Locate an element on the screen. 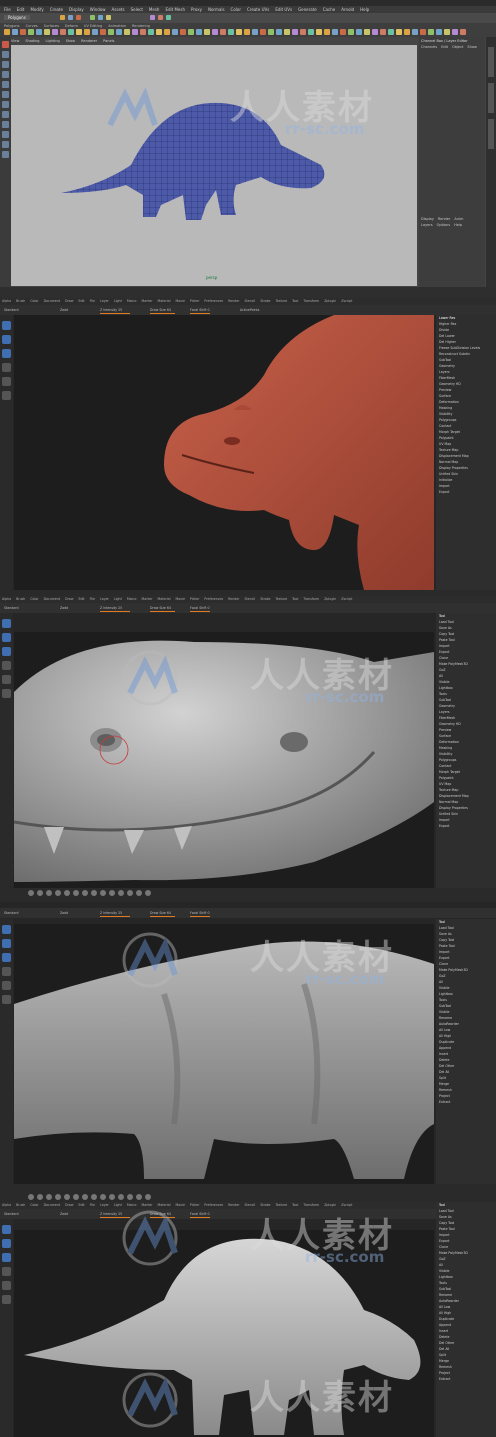 Image resolution: width=496 pixels, height=1437 pixels. menu-item-select: Select is located at coordinates (137, 9).